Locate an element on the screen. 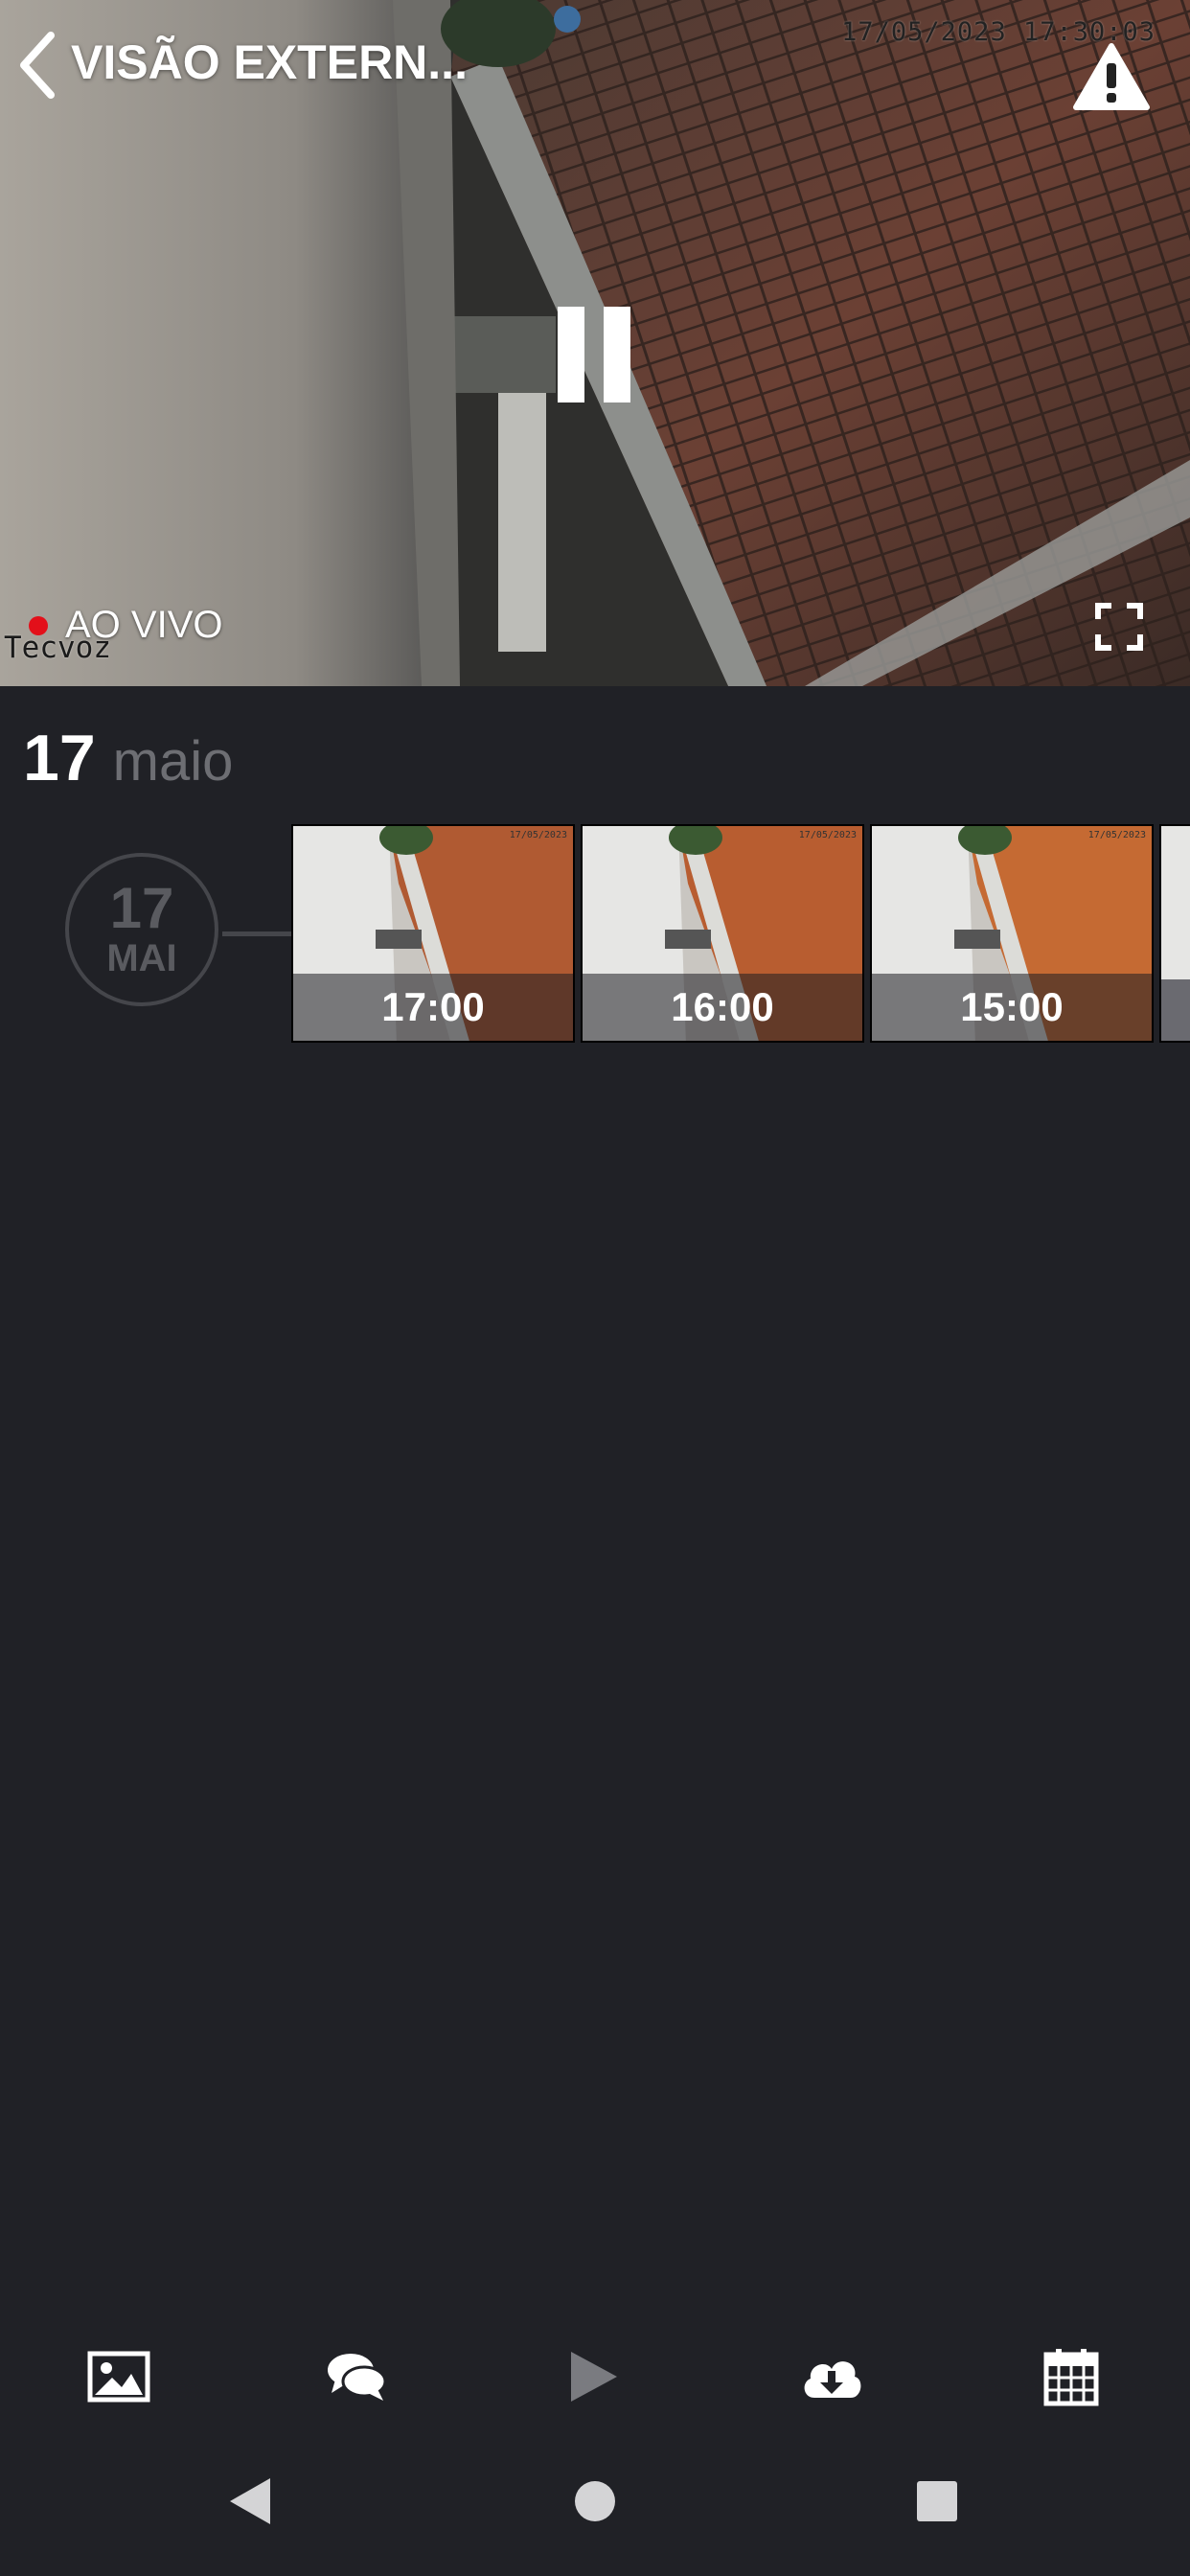 This screenshot has height=2576, width=1190. date-circle: 17 MAI is located at coordinates (141, 929).